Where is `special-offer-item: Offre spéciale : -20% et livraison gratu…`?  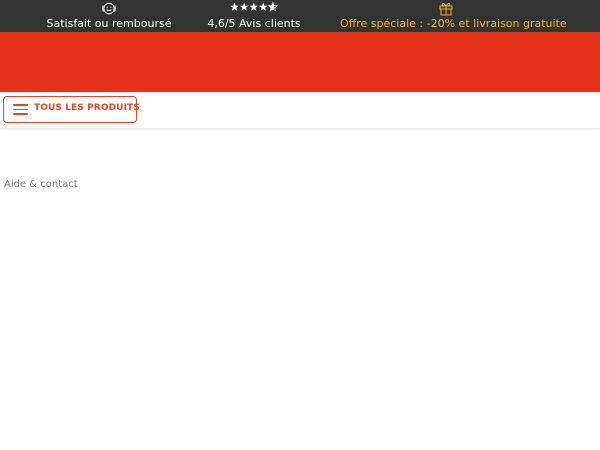 special-offer-item: Offre spéciale : -20% et livraison gratu… is located at coordinates (453, 16).